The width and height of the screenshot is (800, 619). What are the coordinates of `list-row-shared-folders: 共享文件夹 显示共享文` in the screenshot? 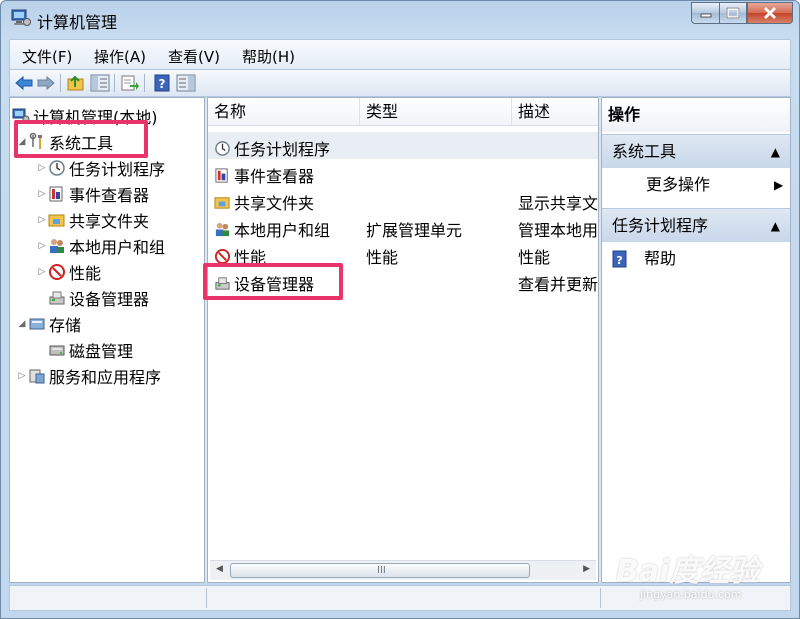 It's located at (403, 199).